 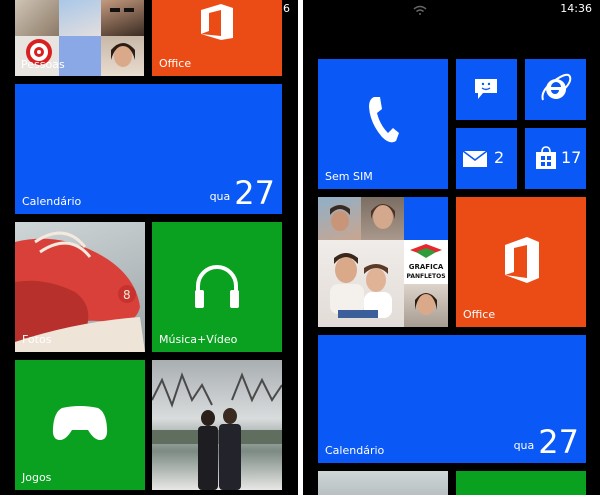 What do you see at coordinates (571, 157) in the screenshot?
I see `store-count: 17` at bounding box center [571, 157].